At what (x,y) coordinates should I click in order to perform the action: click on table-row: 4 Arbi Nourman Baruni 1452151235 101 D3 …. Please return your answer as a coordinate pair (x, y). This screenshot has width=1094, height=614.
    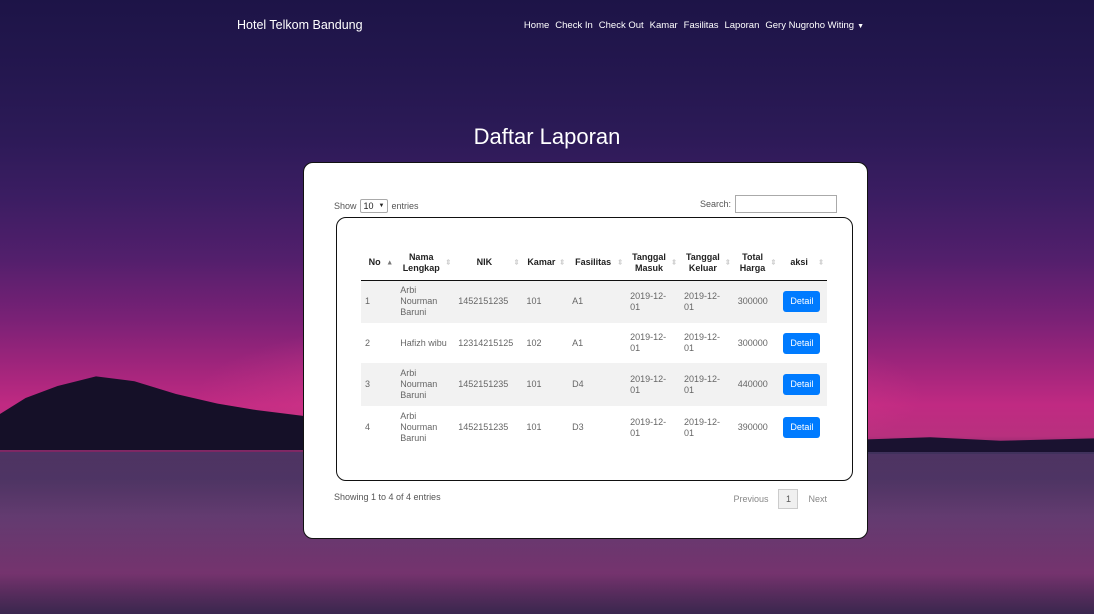
    Looking at the image, I should click on (594, 427).